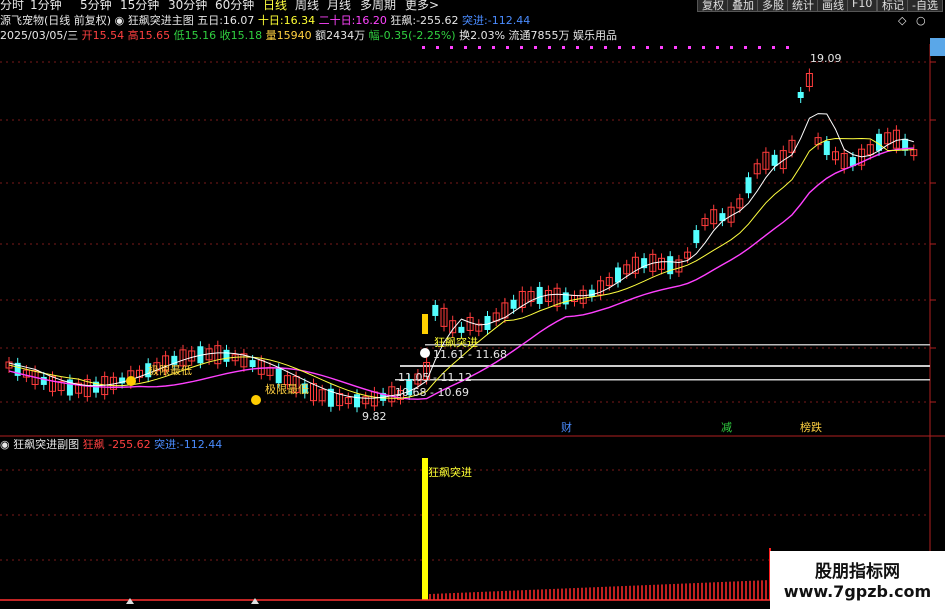 The height and width of the screenshot is (609, 945). Describe the element at coordinates (425, 324) in the screenshot. I see `breakout-candle` at that location.